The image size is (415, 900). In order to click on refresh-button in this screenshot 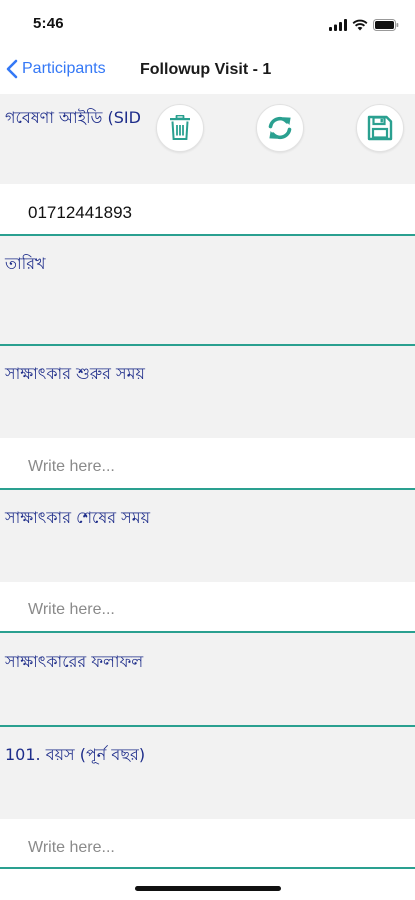, I will do `click(280, 128)`.